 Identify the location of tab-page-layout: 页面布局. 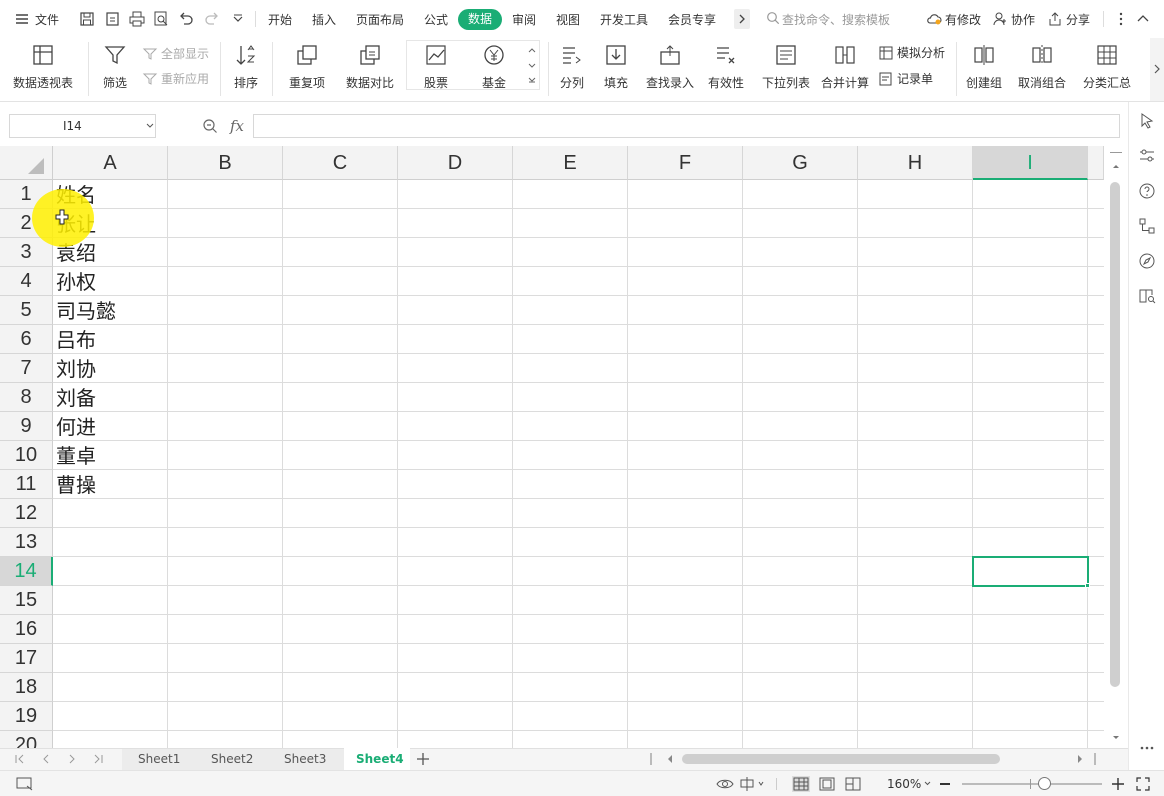
(380, 19).